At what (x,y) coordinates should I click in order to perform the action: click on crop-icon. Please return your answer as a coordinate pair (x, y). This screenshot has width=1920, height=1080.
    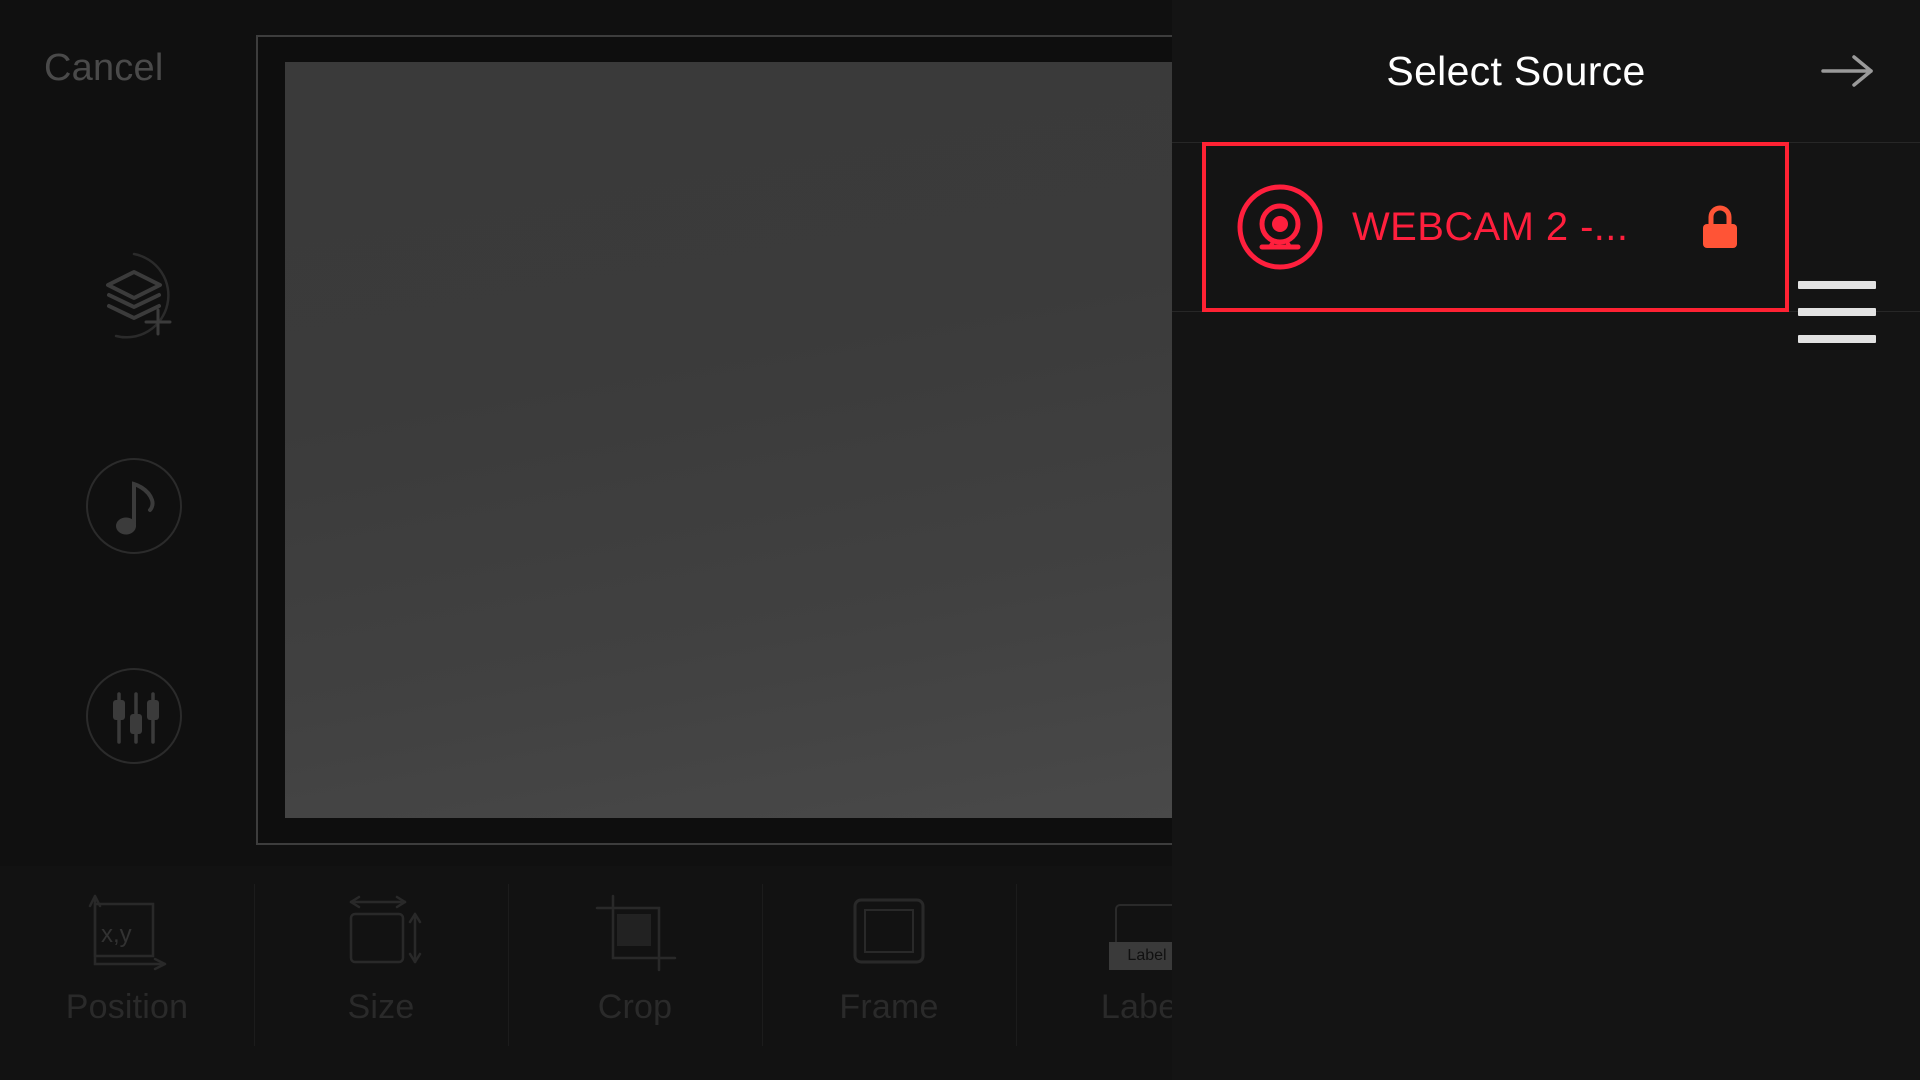
    Looking at the image, I should click on (635, 936).